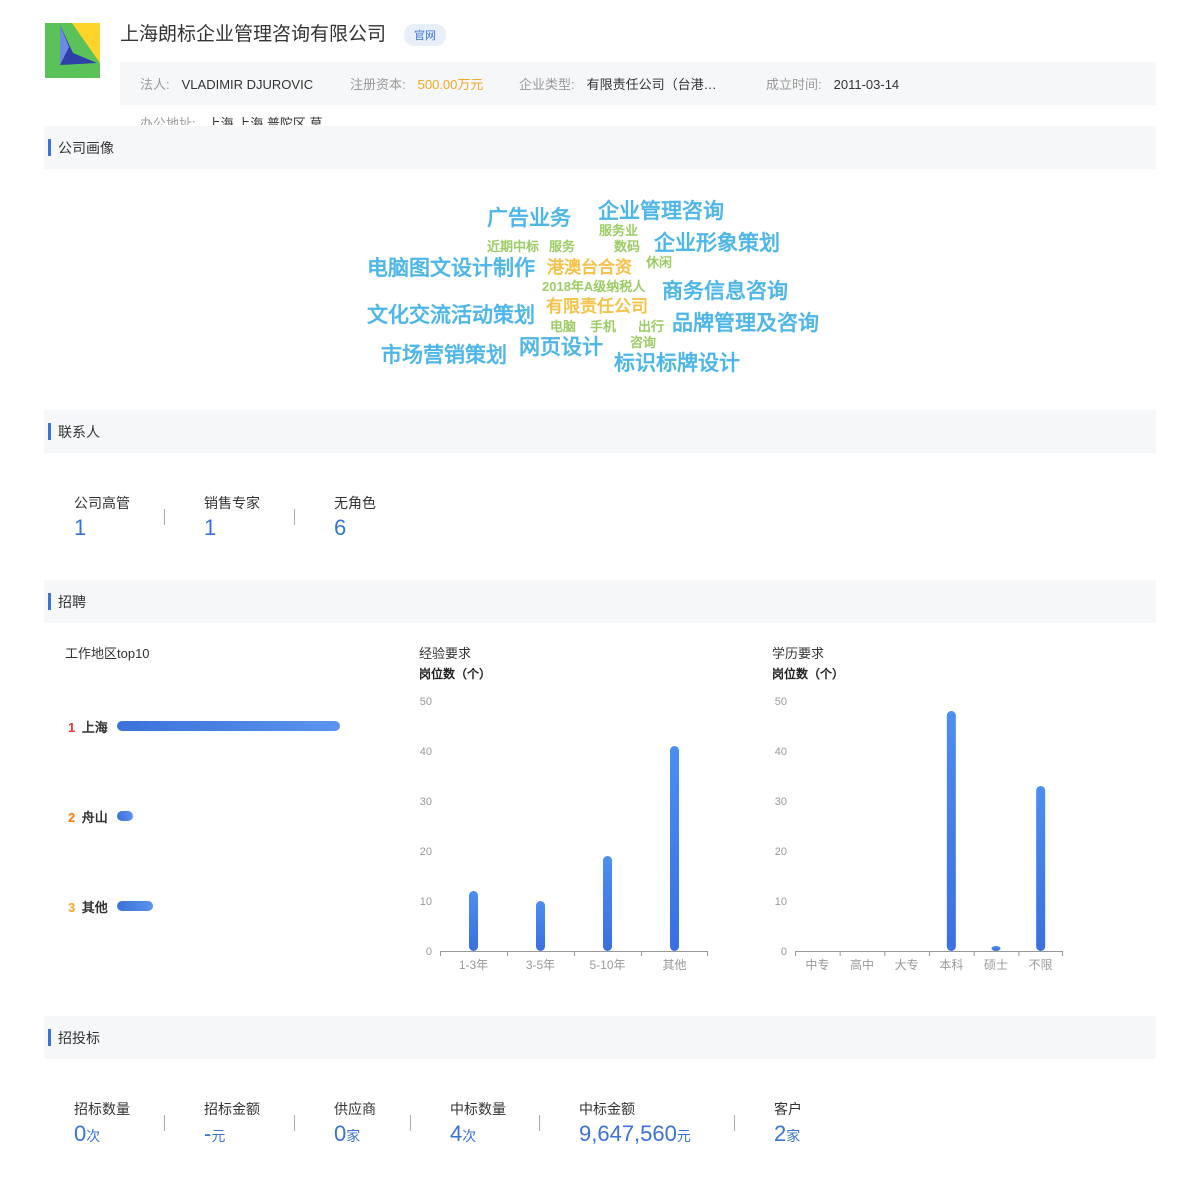 This screenshot has width=1200, height=1188. Describe the element at coordinates (788, 1123) in the screenshot. I see `bid-stat-clients: 客户 2家` at that location.